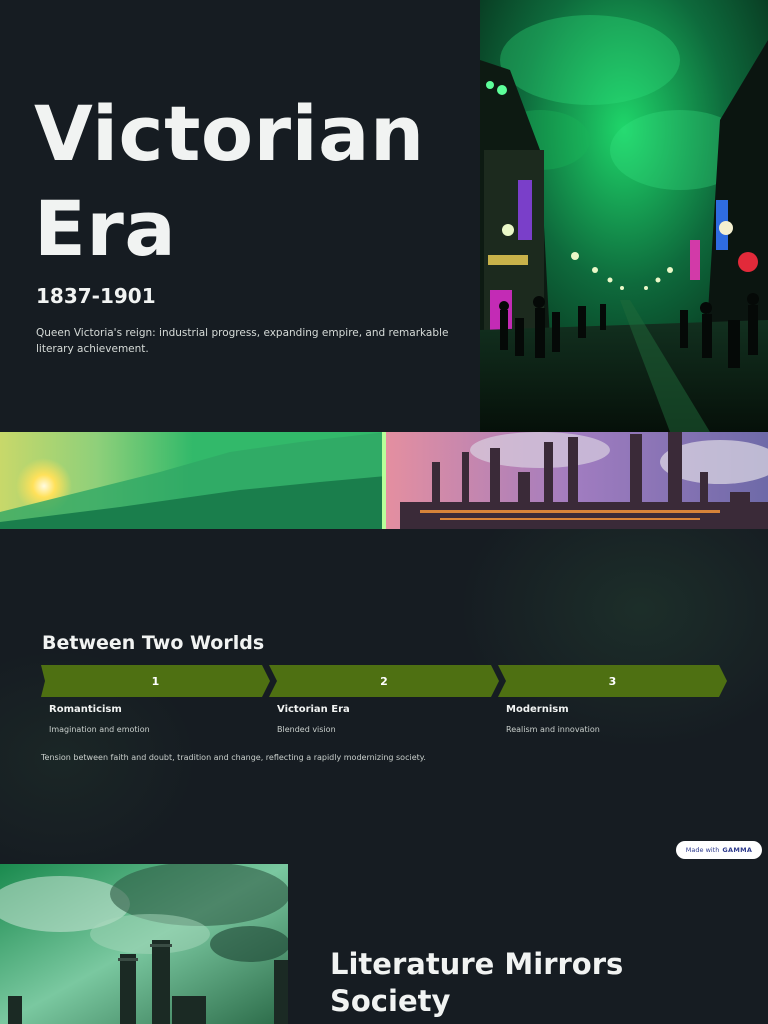 The height and width of the screenshot is (1024, 768). What do you see at coordinates (99, 729) in the screenshot?
I see `step-1-desc: Imagination and emotion` at bounding box center [99, 729].